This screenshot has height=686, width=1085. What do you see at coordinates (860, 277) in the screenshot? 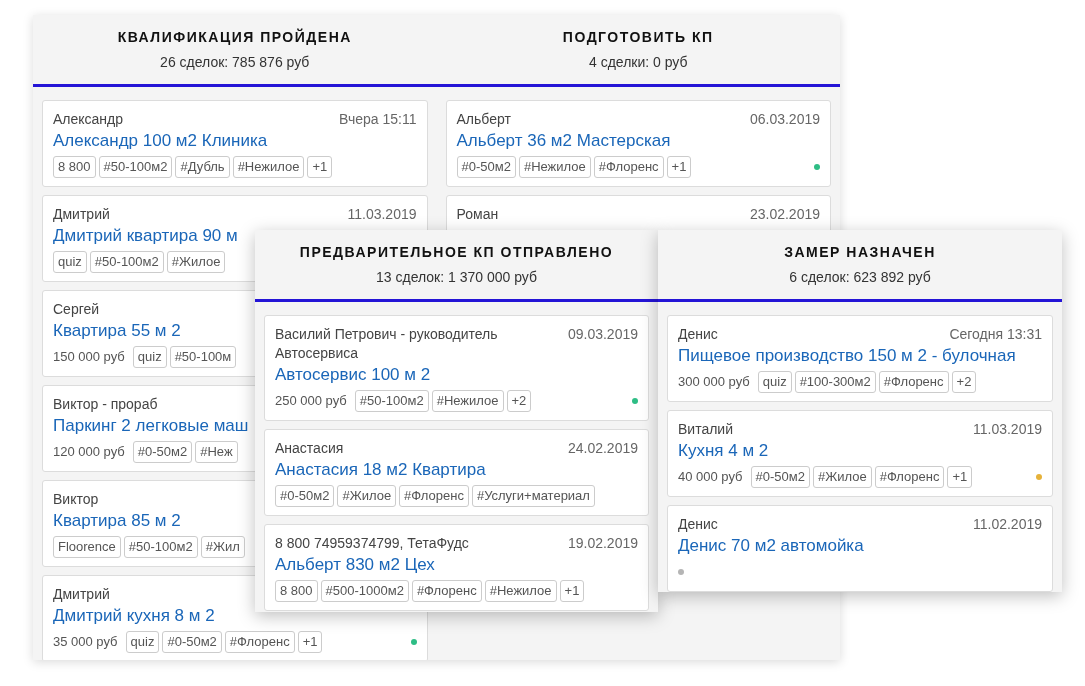
I see `column-summary: 6 сделок: 623 892 руб` at bounding box center [860, 277].